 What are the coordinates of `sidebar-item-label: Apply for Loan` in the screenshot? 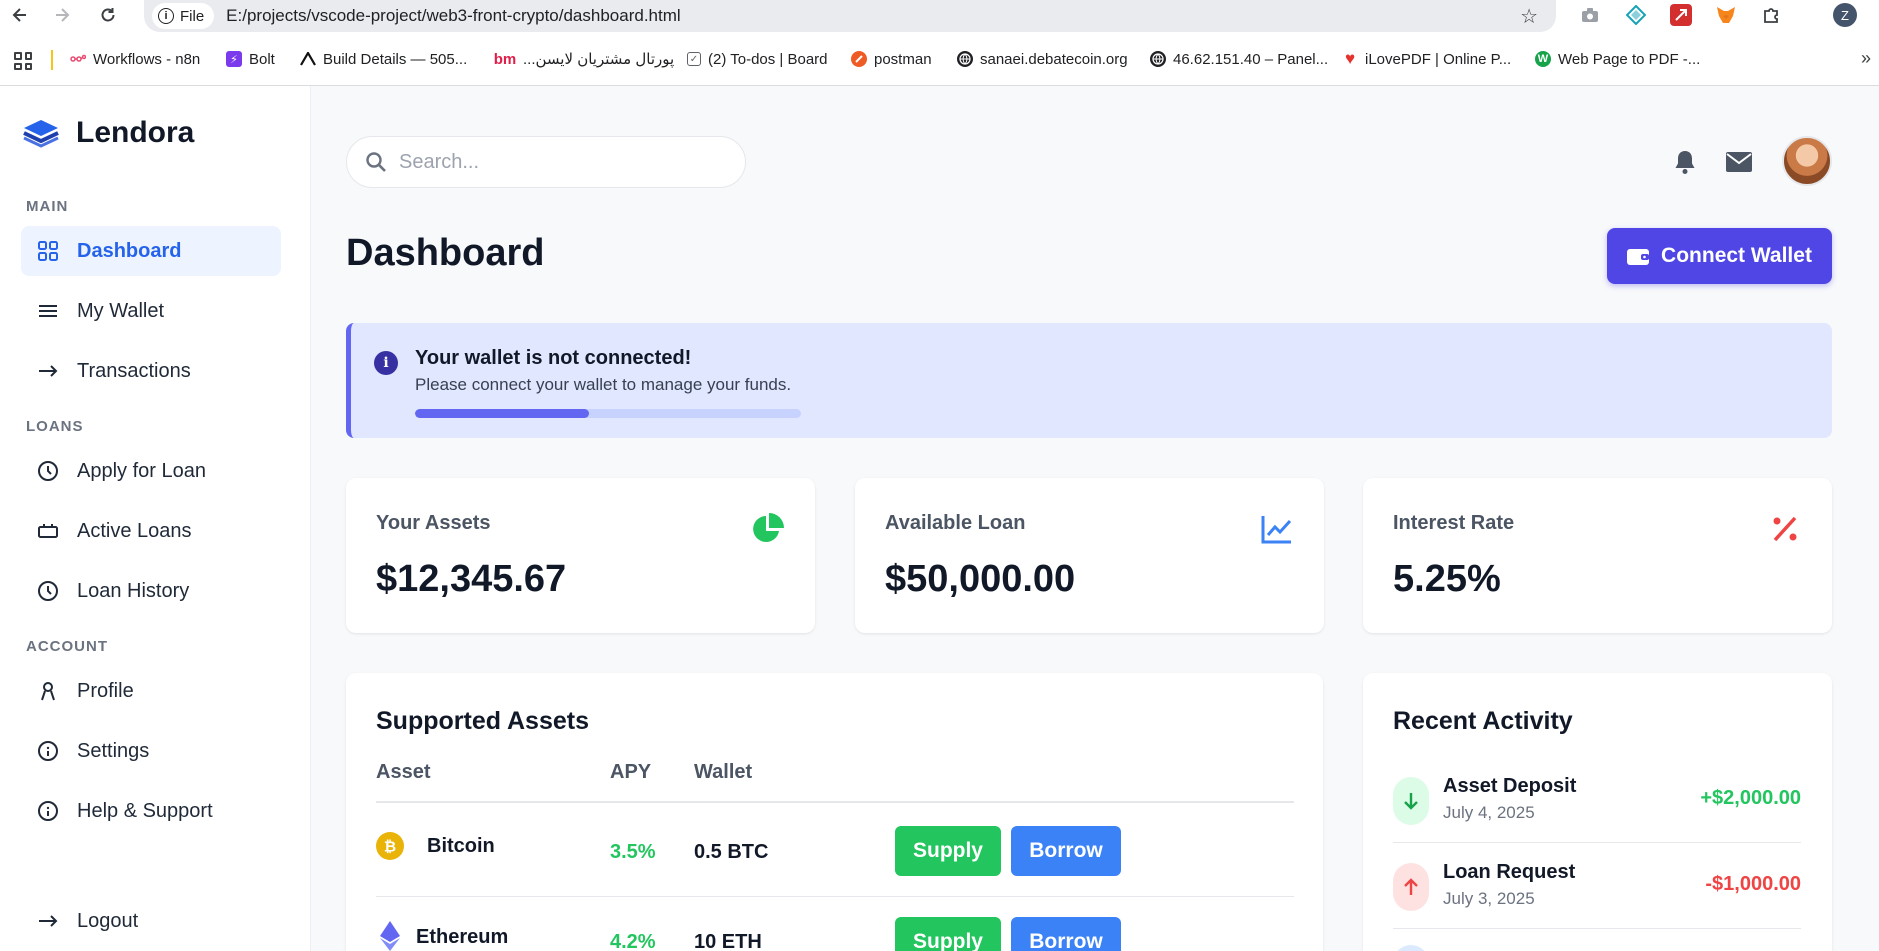 It's located at (141, 470).